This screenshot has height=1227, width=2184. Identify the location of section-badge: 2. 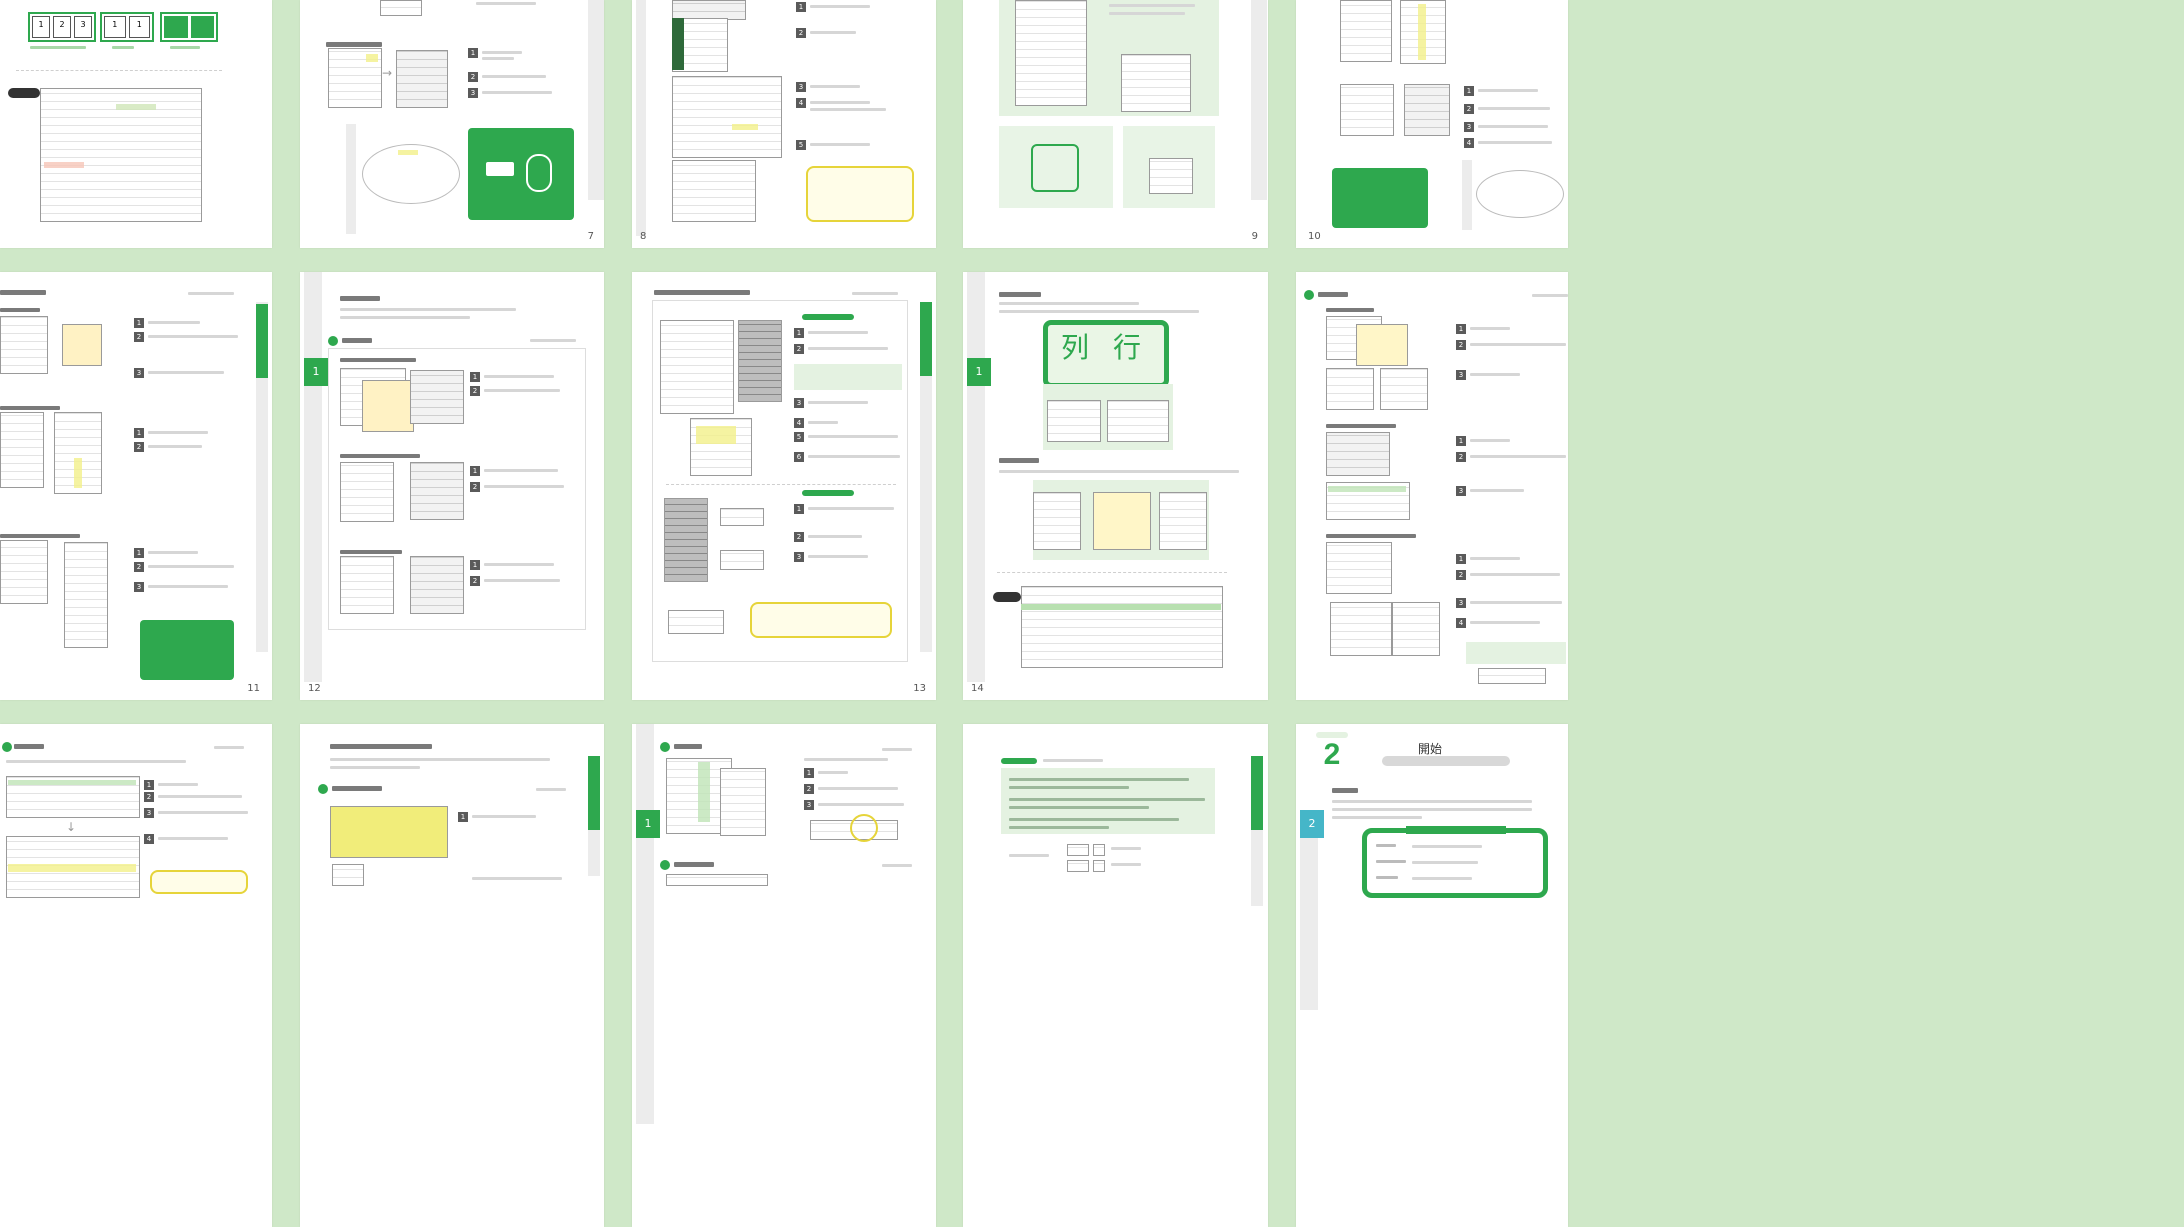
(1332, 754).